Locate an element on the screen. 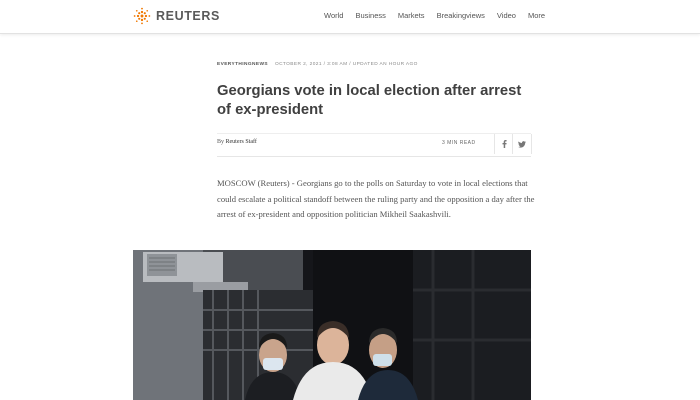  read-time: 3 MIN READ is located at coordinates (459, 143).